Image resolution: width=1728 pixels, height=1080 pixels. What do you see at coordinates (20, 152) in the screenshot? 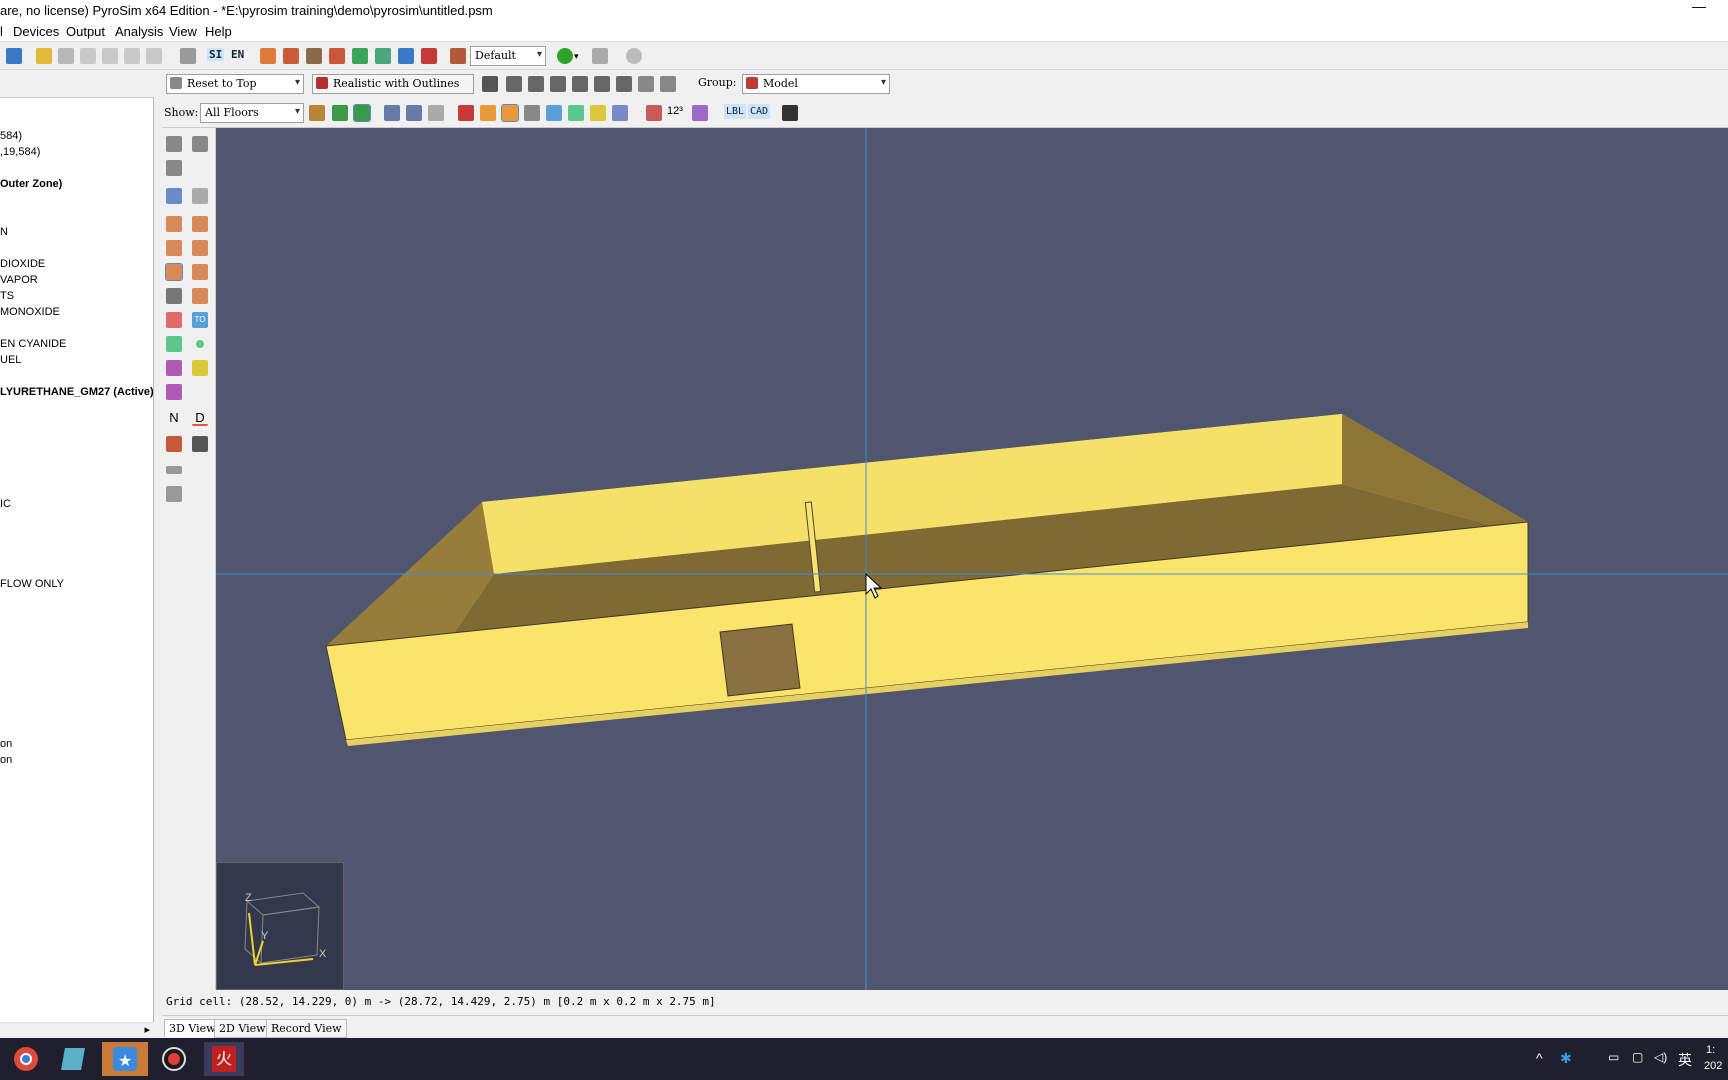
I see `tree-item: ,19,584)` at bounding box center [20, 152].